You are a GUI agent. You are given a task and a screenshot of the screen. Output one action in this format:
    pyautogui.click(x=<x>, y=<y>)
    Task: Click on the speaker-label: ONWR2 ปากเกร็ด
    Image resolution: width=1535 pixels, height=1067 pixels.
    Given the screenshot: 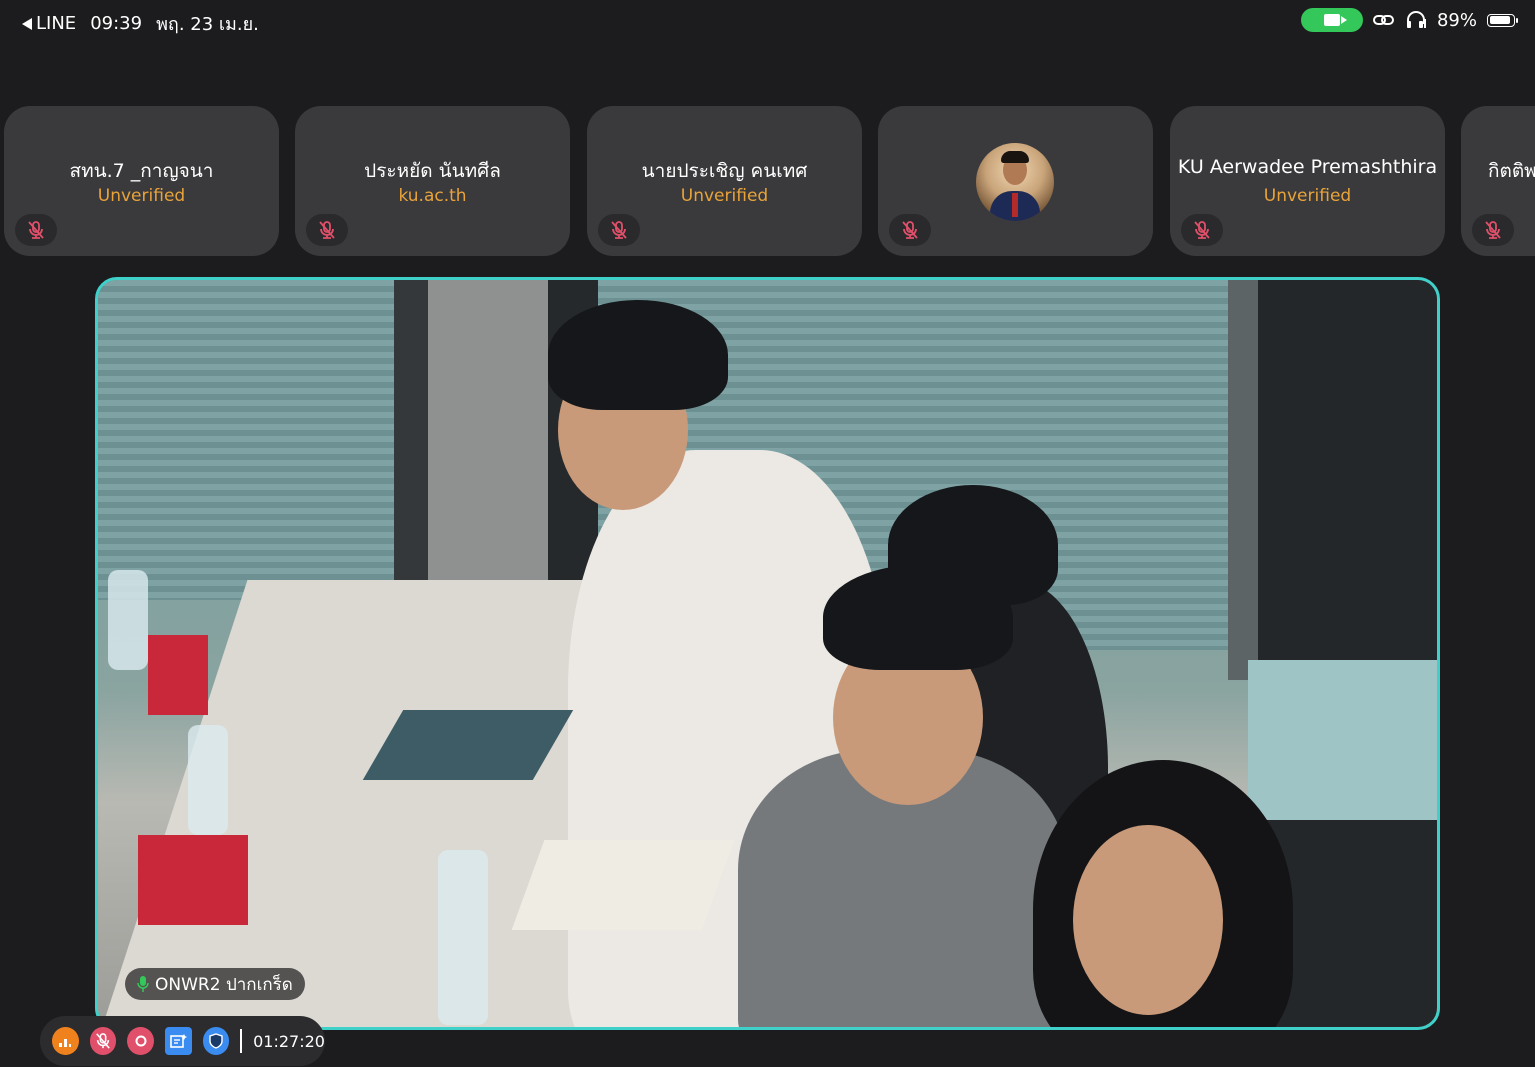 What is the action you would take?
    pyautogui.click(x=215, y=984)
    